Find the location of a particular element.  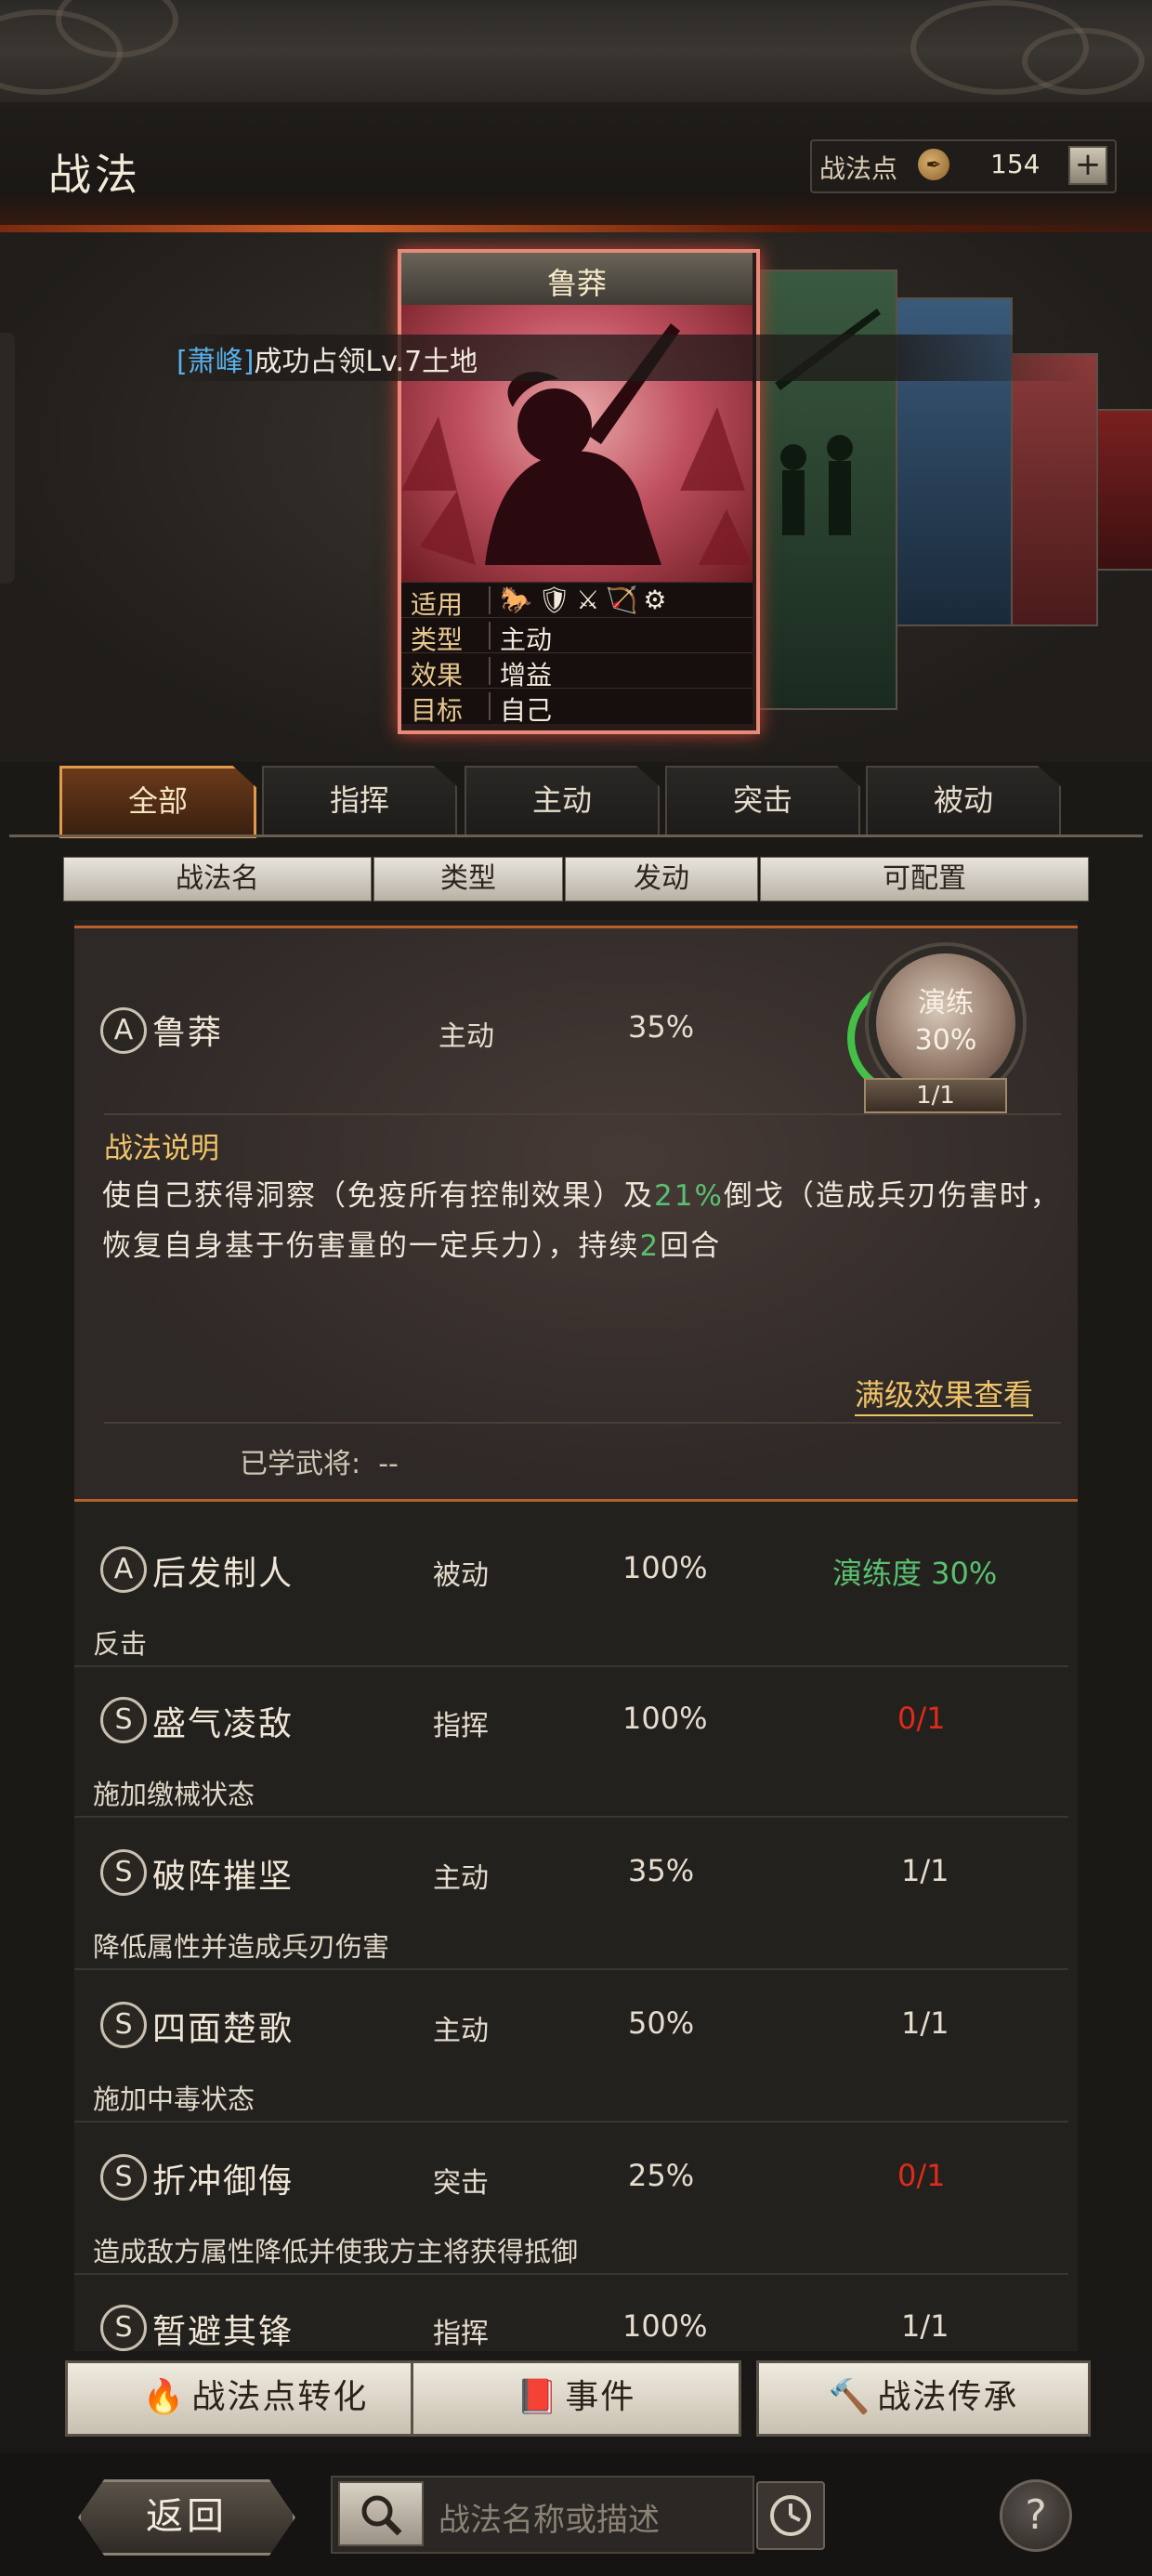

inherit-label: 战法传承 is located at coordinates (948, 2397).